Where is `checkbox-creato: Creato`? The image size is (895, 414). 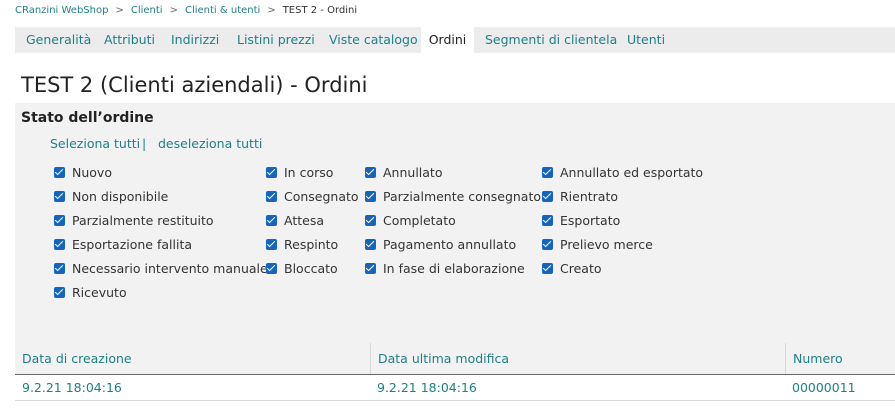 checkbox-creato: Creato is located at coordinates (572, 268).